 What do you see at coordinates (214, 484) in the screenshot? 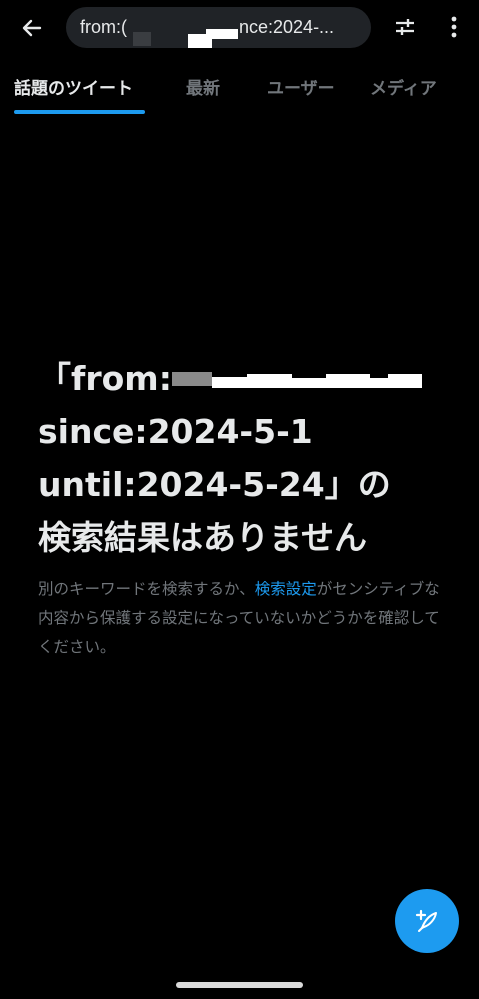
I see `title-line-3: until:2024-5-24」の` at bounding box center [214, 484].